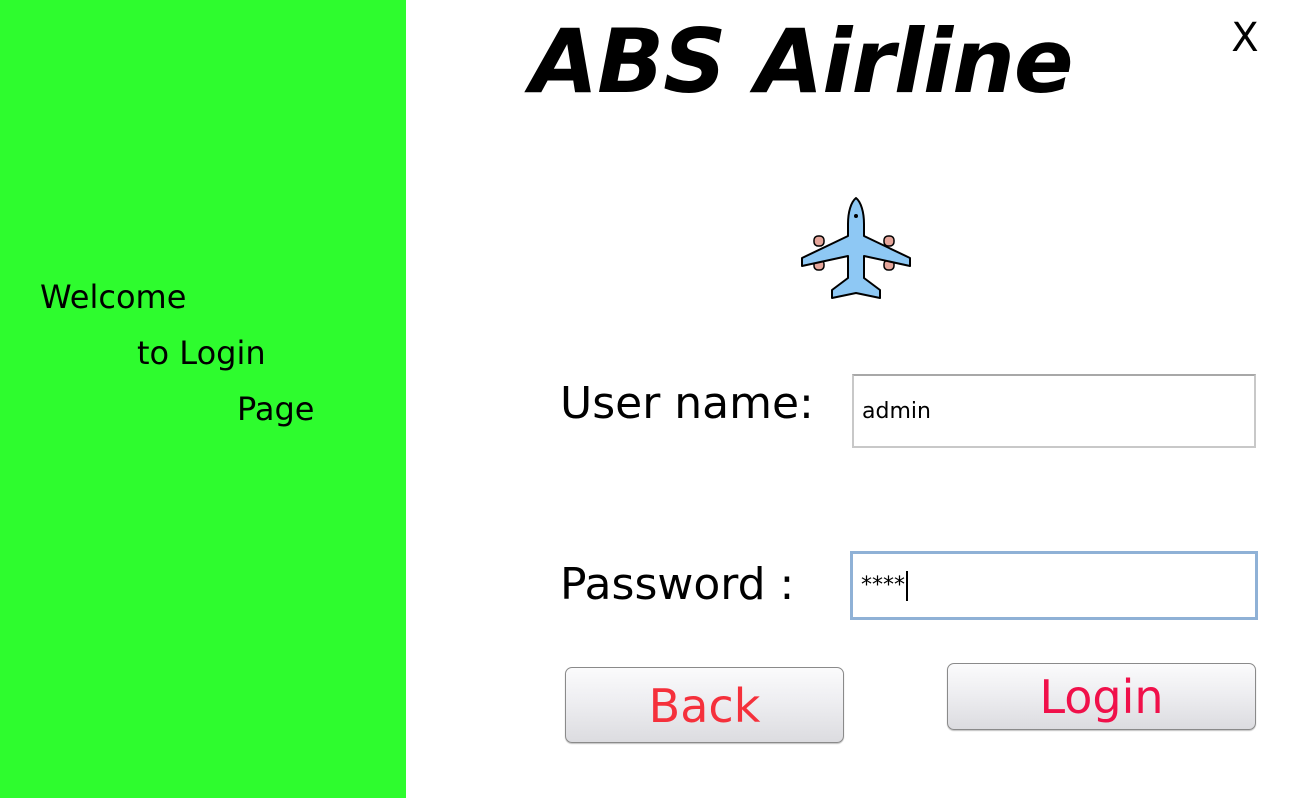  What do you see at coordinates (802, 61) in the screenshot?
I see `app-title: ABS Airline` at bounding box center [802, 61].